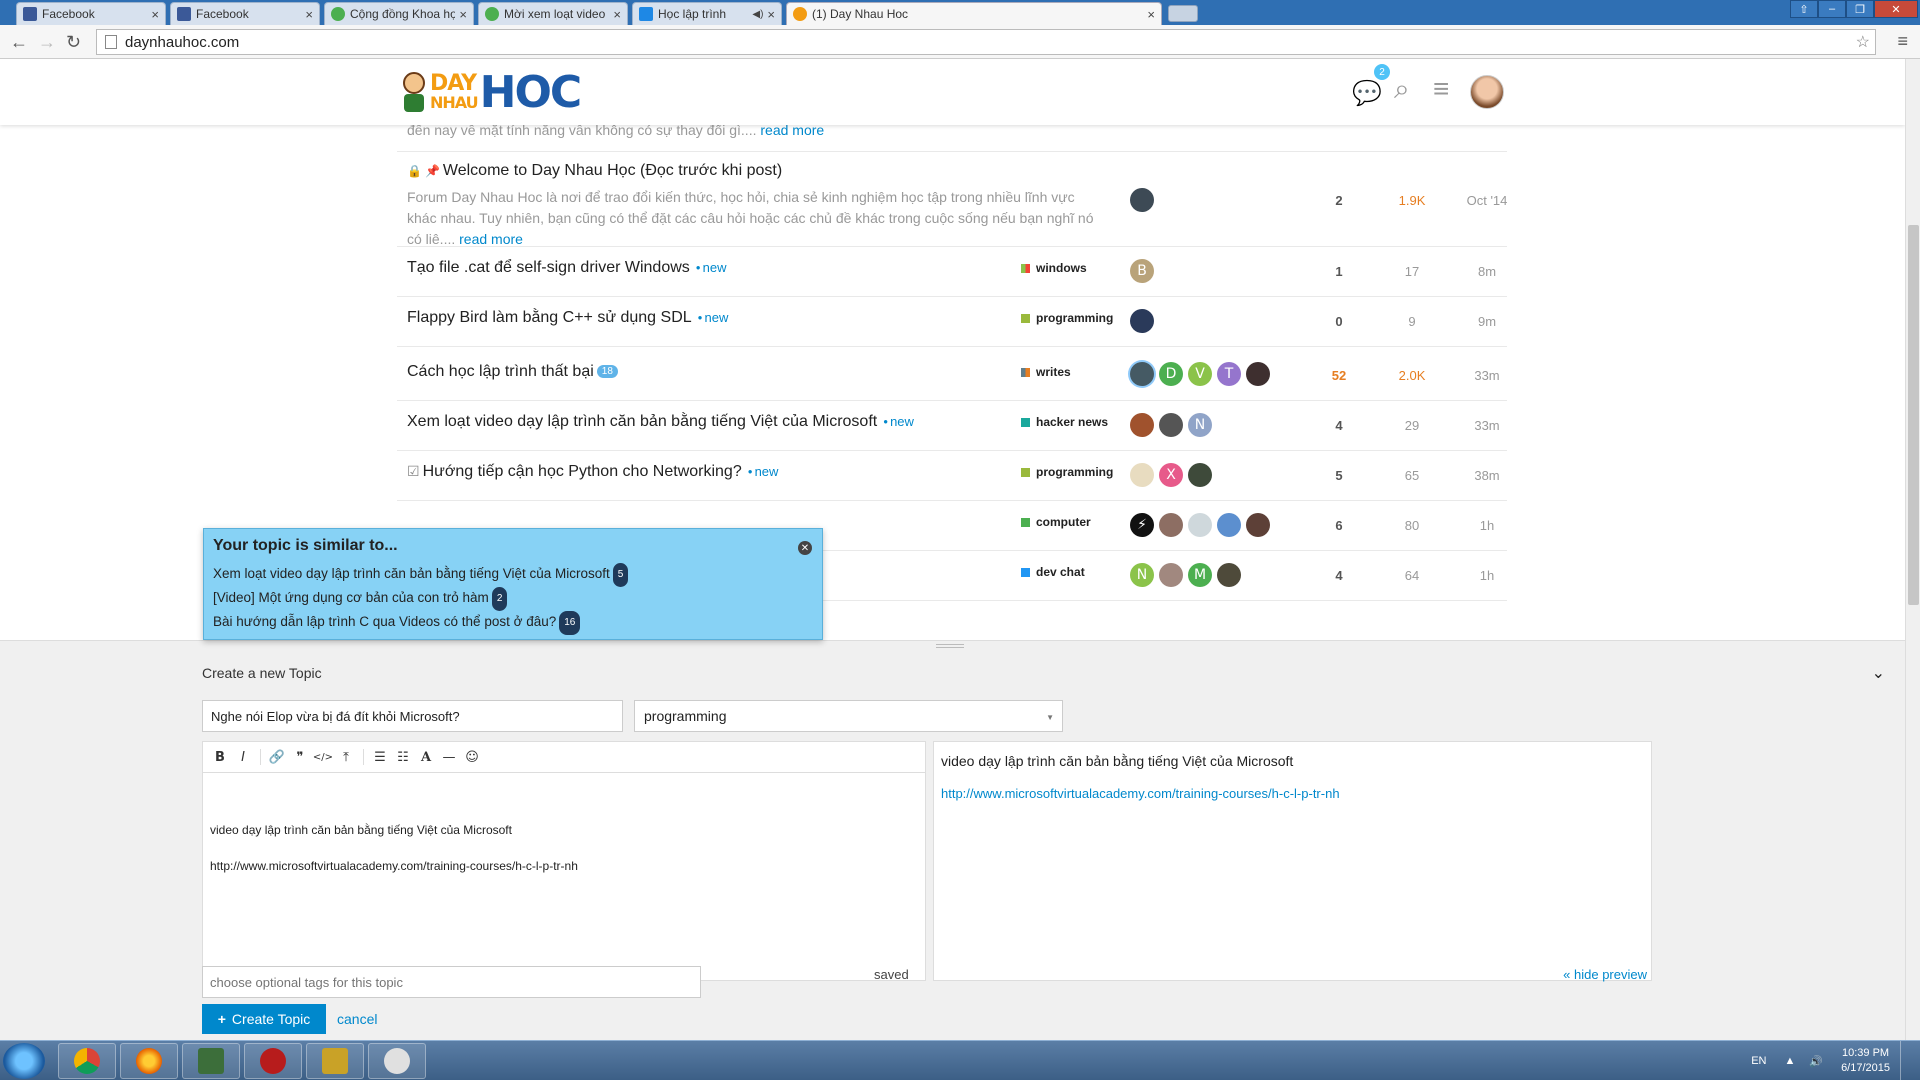  I want to click on unread-count-badge: 18, so click(607, 371).